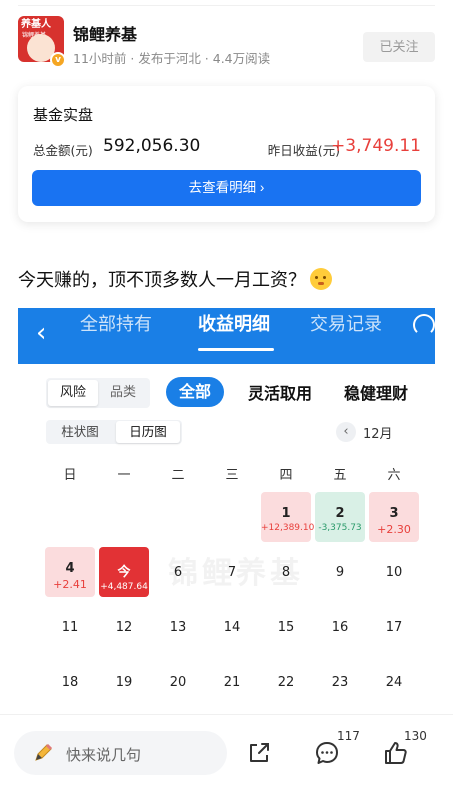 The image size is (453, 800). I want to click on filter-flexible: 灵活取用, so click(280, 393).